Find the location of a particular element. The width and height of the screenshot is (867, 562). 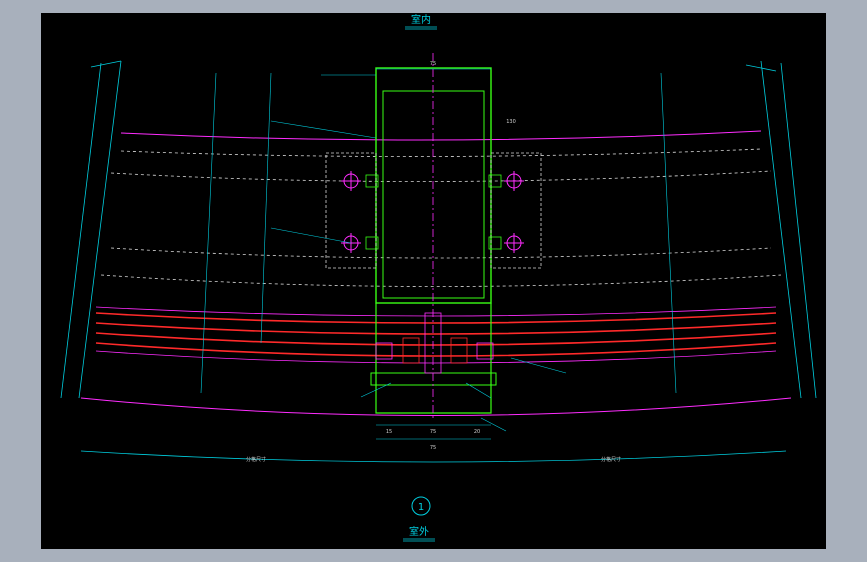

bottom-dim-left-label: 15 is located at coordinates (389, 432).